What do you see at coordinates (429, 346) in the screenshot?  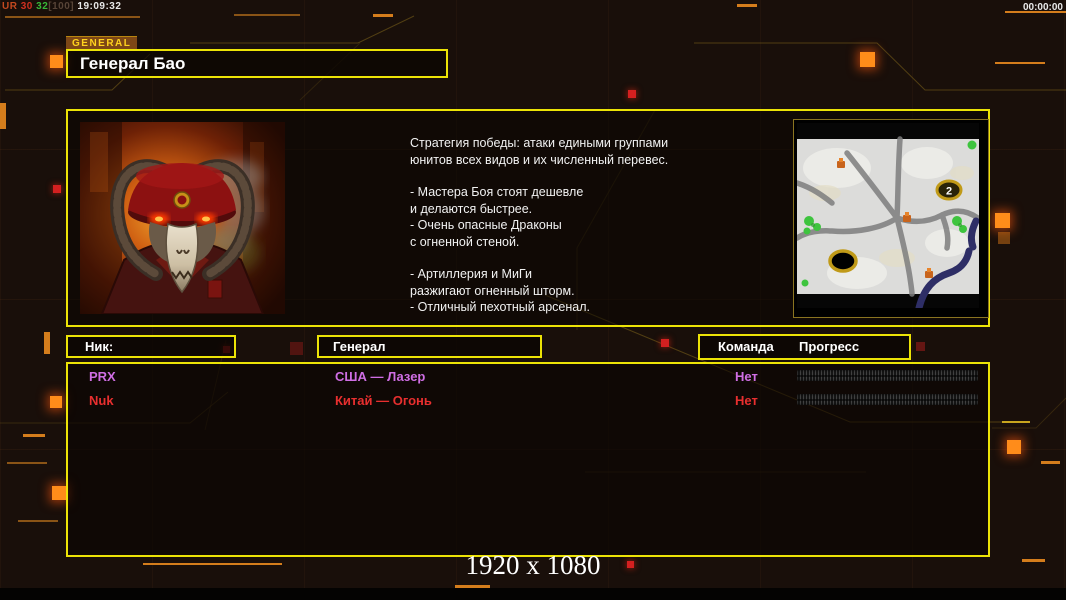 I see `header-general: Генерал` at bounding box center [429, 346].